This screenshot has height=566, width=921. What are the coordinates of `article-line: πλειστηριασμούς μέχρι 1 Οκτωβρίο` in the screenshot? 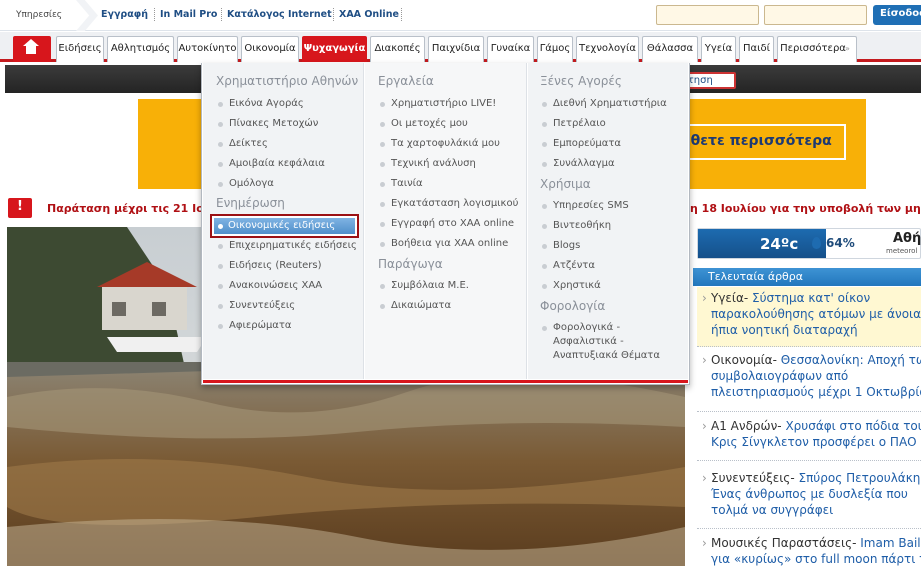 It's located at (816, 392).